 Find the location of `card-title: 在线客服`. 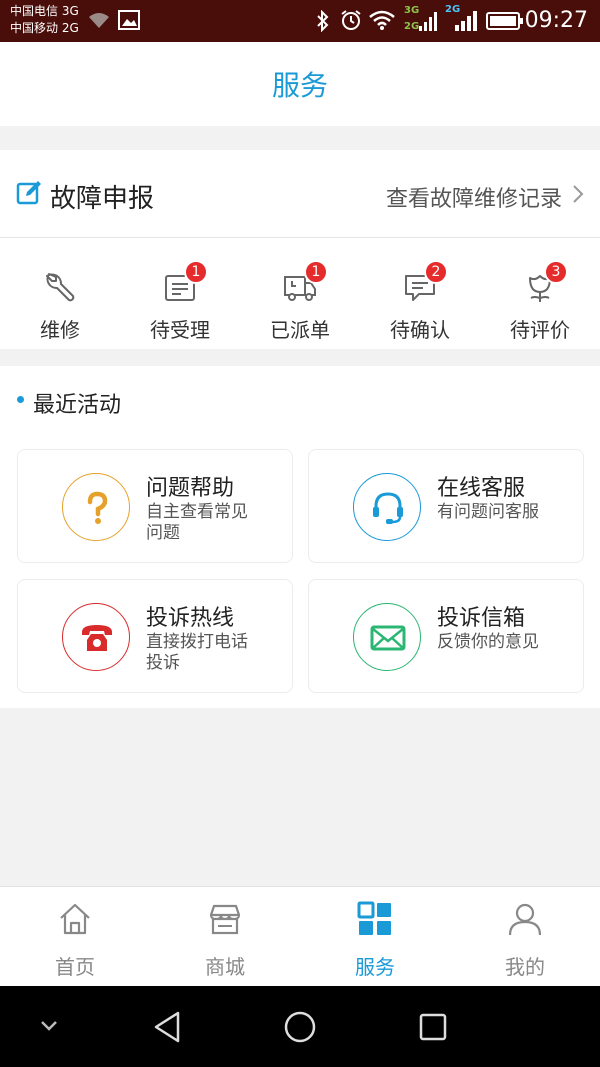

card-title: 在线客服 is located at coordinates (481, 488).